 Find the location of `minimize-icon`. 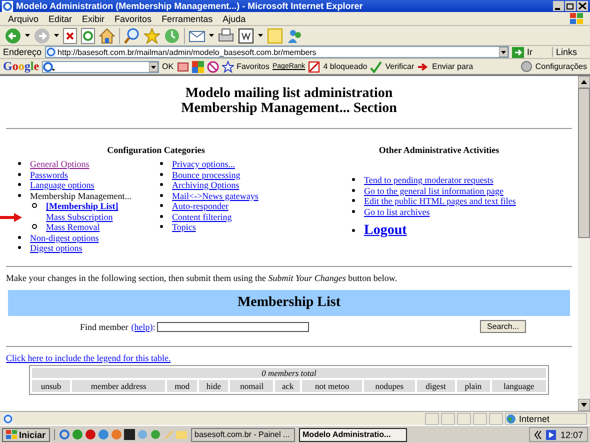

minimize-icon is located at coordinates (558, 6).